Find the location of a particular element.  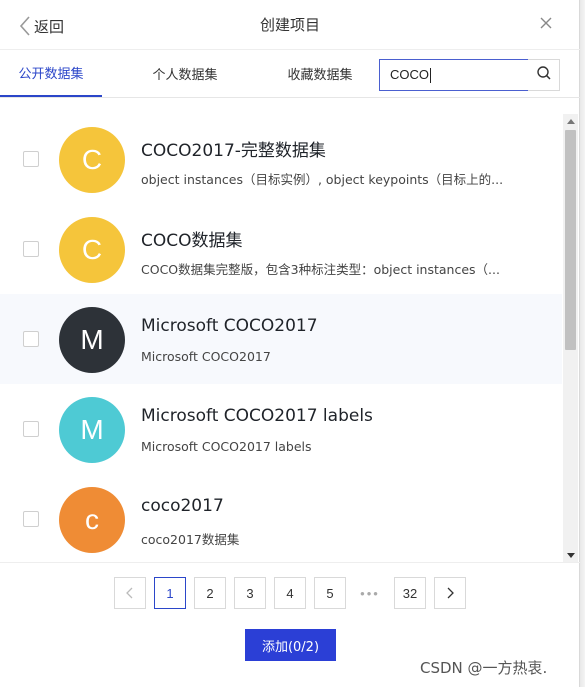

text-caret is located at coordinates (430, 76).